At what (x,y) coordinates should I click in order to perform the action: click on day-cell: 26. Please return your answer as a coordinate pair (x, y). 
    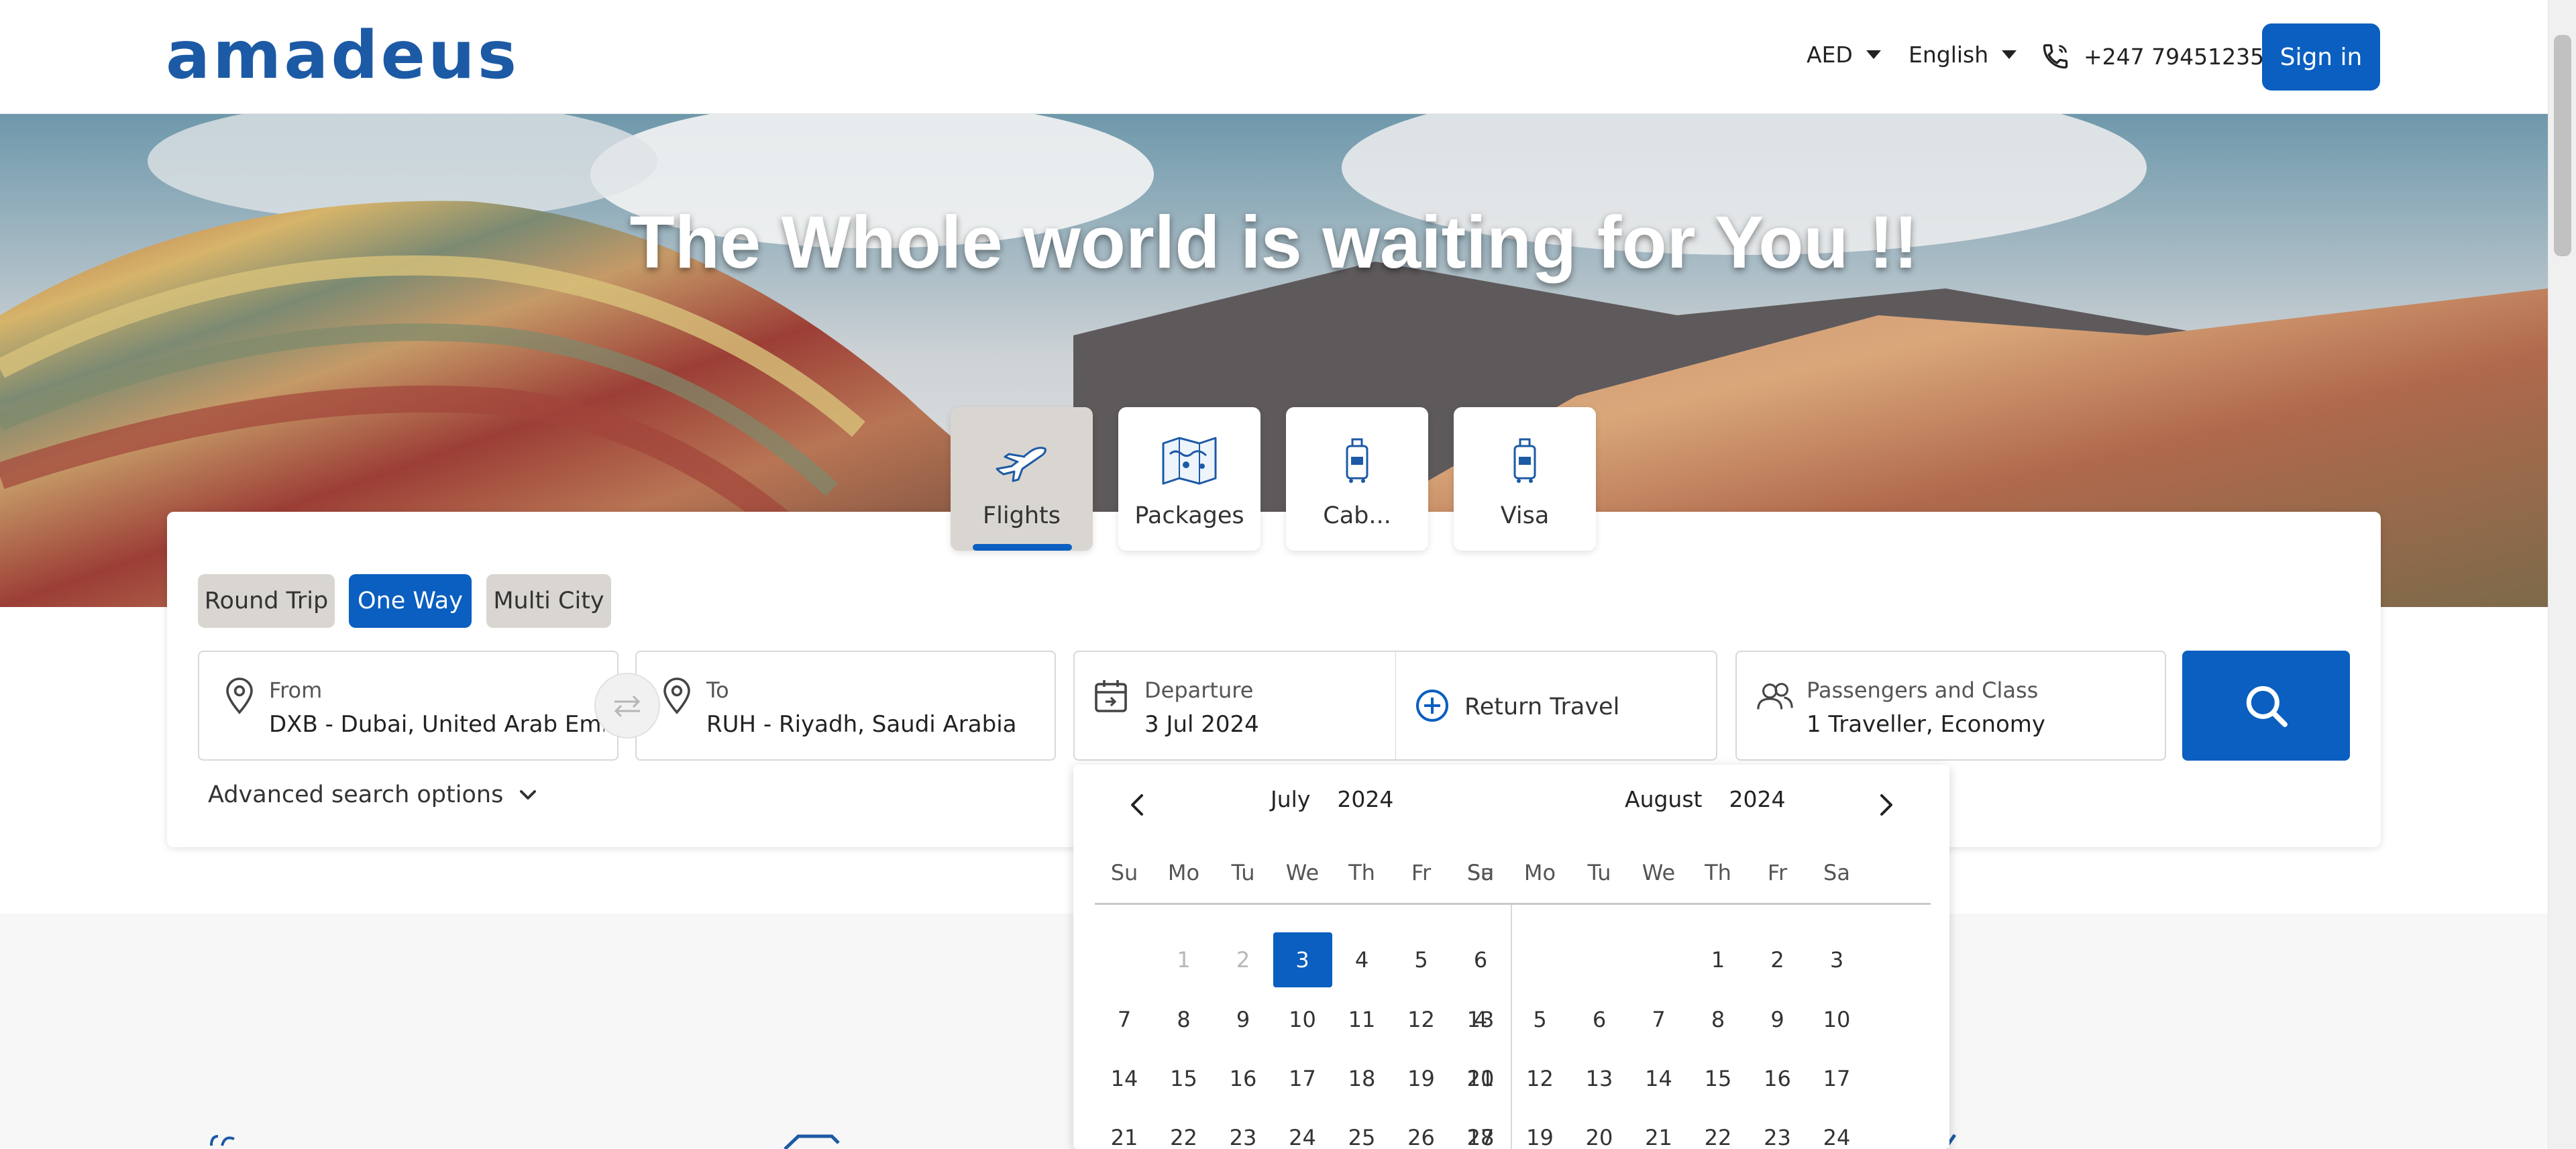
    Looking at the image, I should click on (1421, 1129).